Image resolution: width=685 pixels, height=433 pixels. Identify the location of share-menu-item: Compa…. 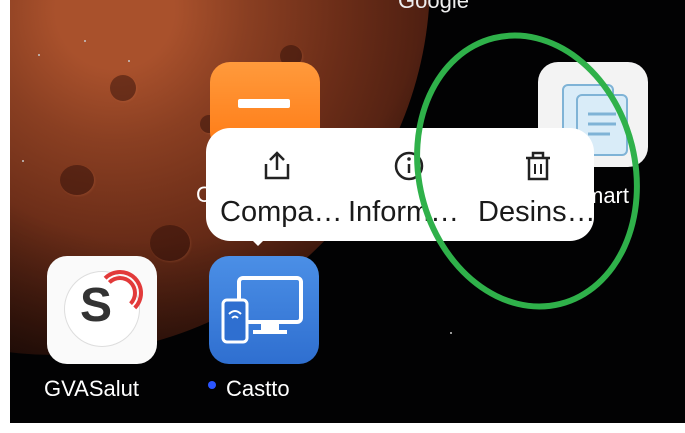
(274, 184).